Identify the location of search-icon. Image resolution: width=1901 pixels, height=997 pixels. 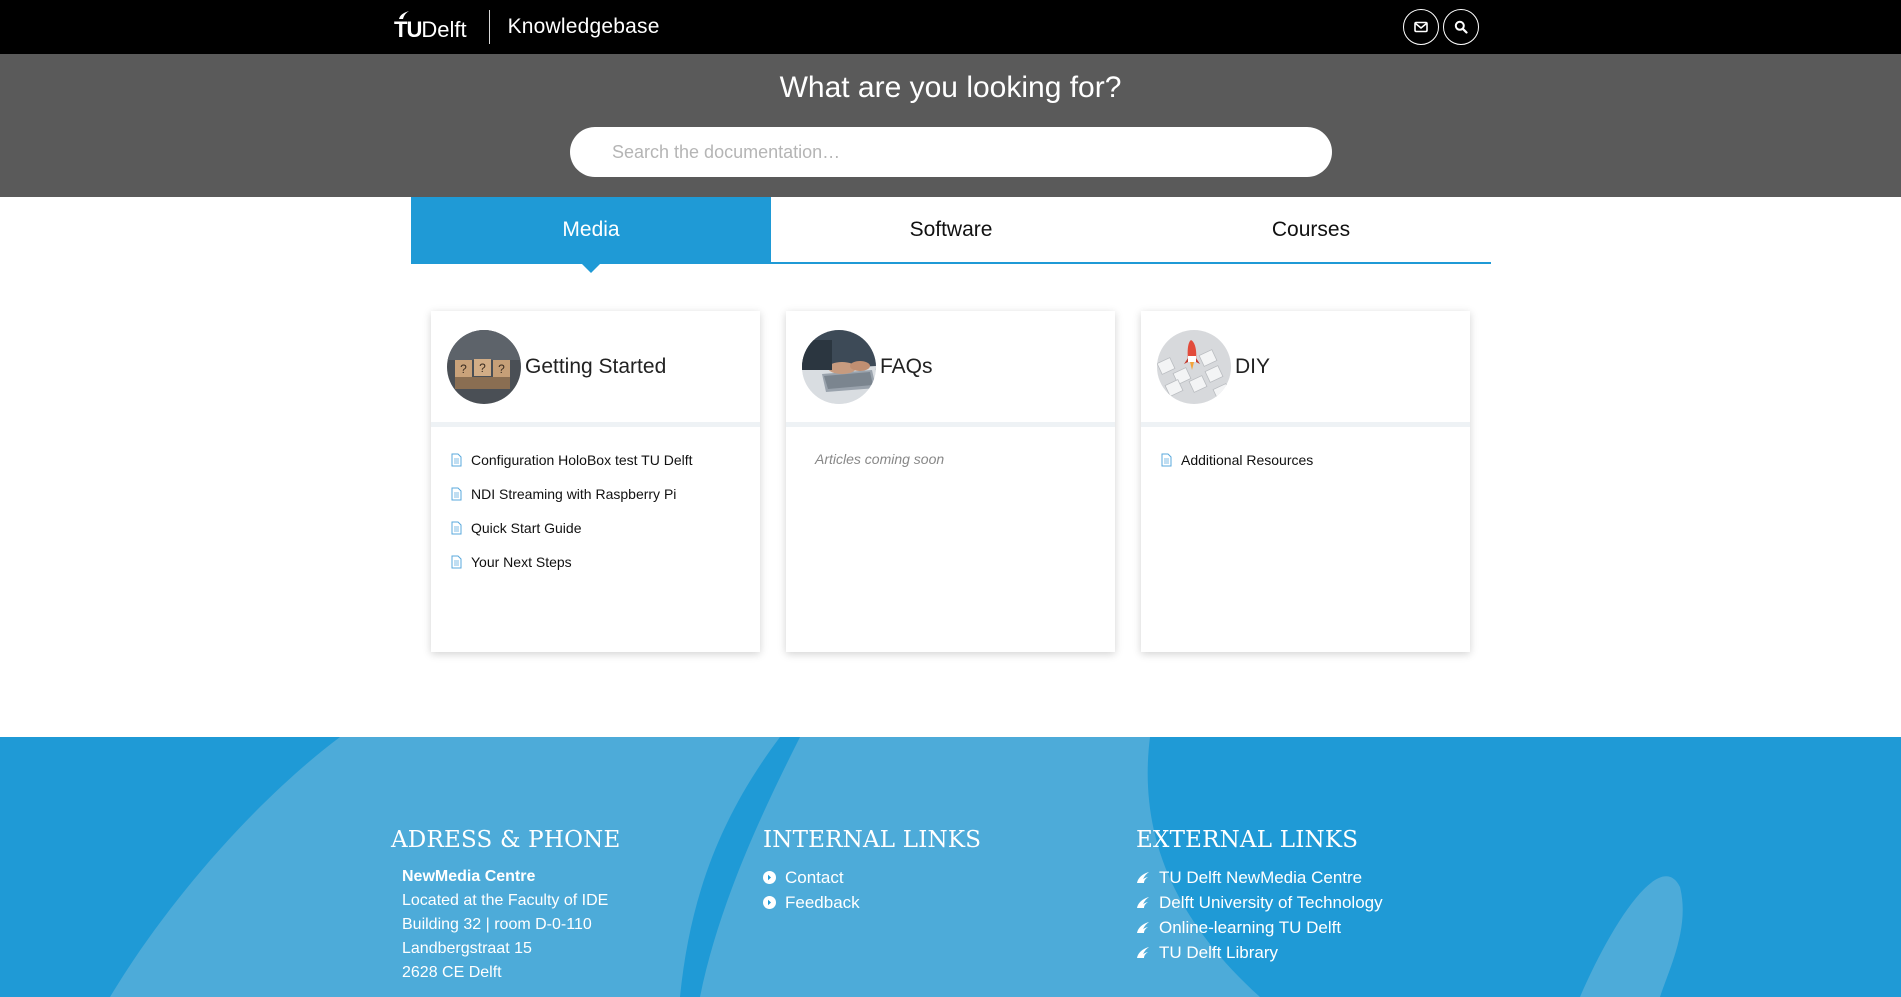
(1461, 27).